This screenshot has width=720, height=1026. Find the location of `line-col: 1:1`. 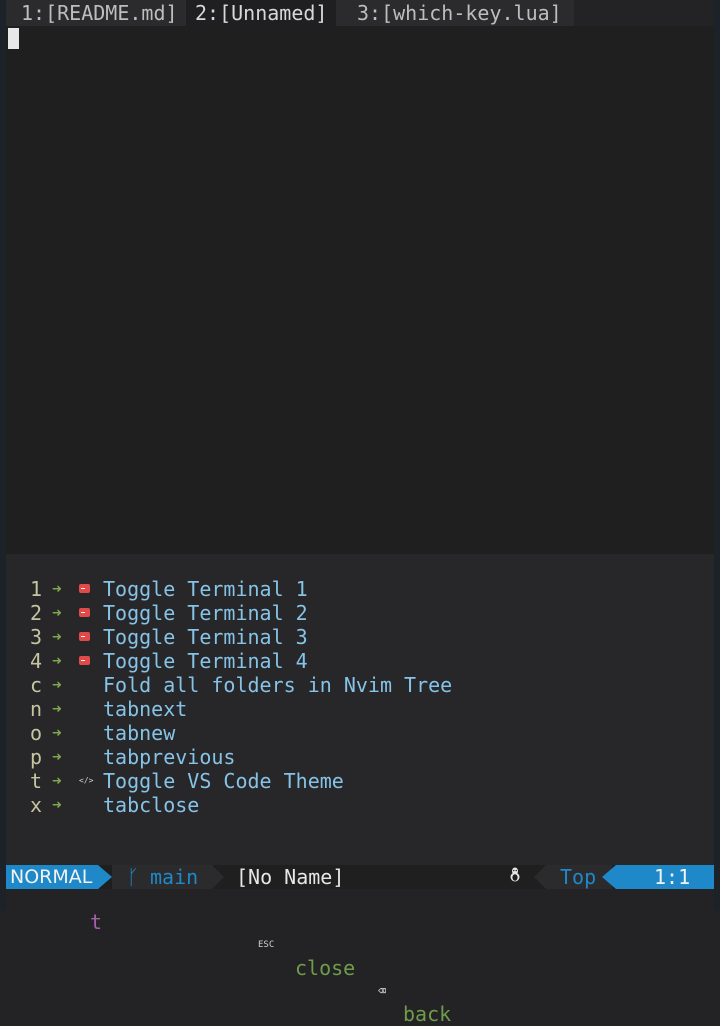

line-col: 1:1 is located at coordinates (672, 877).